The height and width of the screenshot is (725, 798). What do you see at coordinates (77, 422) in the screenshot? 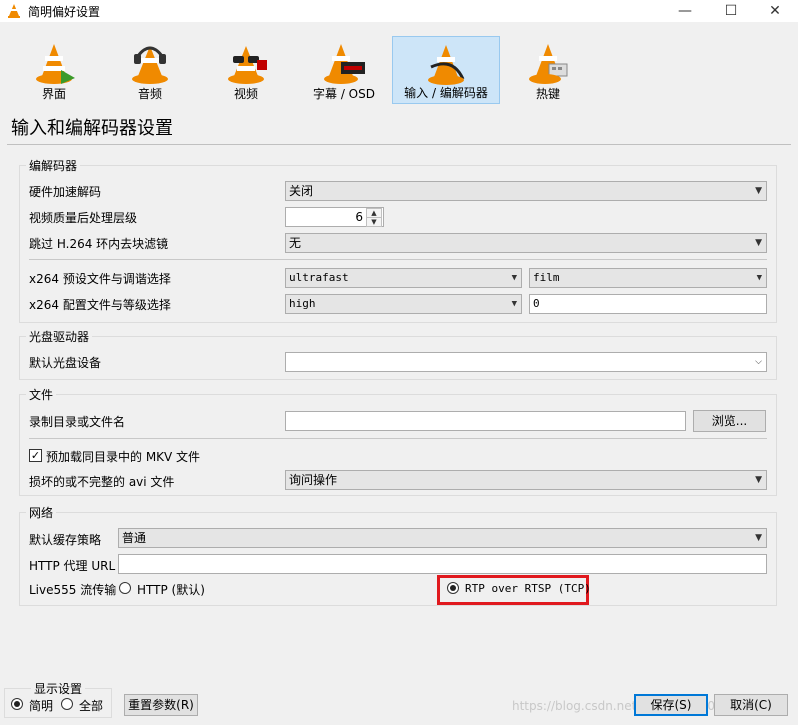
I see `record-label: 录制目录或文件名` at bounding box center [77, 422].